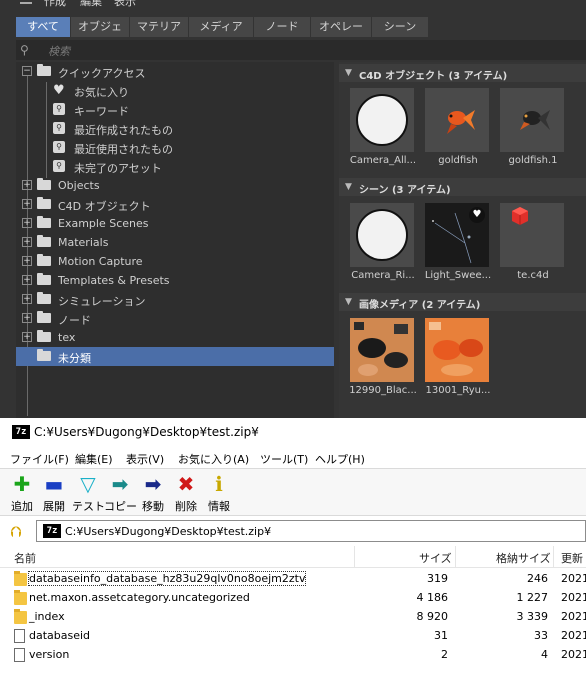 Image resolution: width=586 pixels, height=685 pixels. Describe the element at coordinates (293, 7) in the screenshot. I see `c4d-menubar: 作成 編集 表示` at that location.